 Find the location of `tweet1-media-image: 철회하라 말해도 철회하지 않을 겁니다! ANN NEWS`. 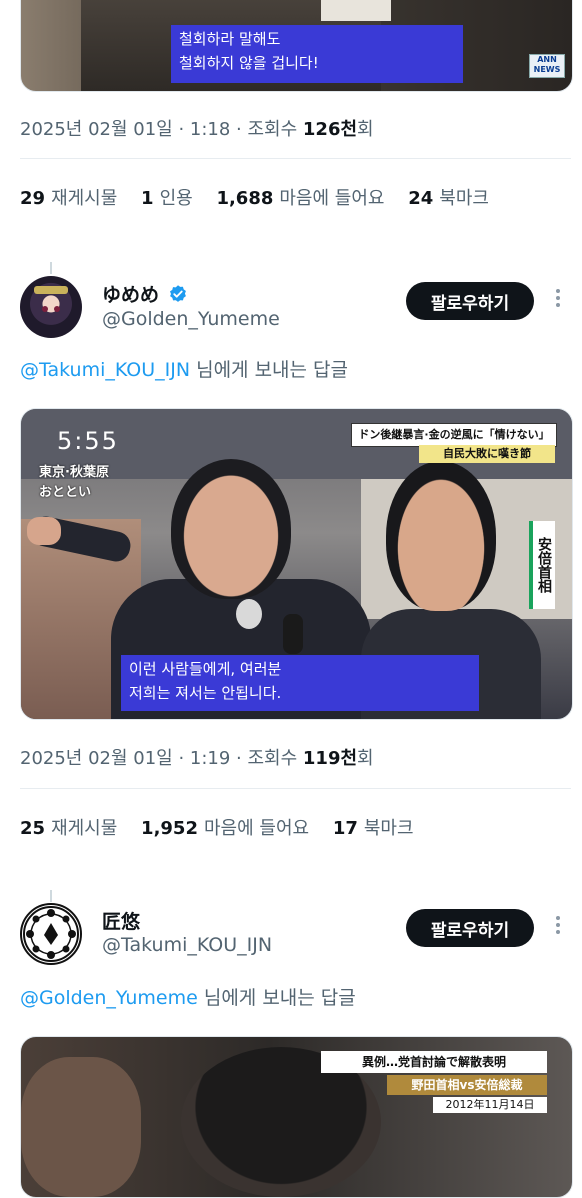

tweet1-media-image: 철회하라 말해도 철회하지 않을 겁니다! ANN NEWS is located at coordinates (296, 46).